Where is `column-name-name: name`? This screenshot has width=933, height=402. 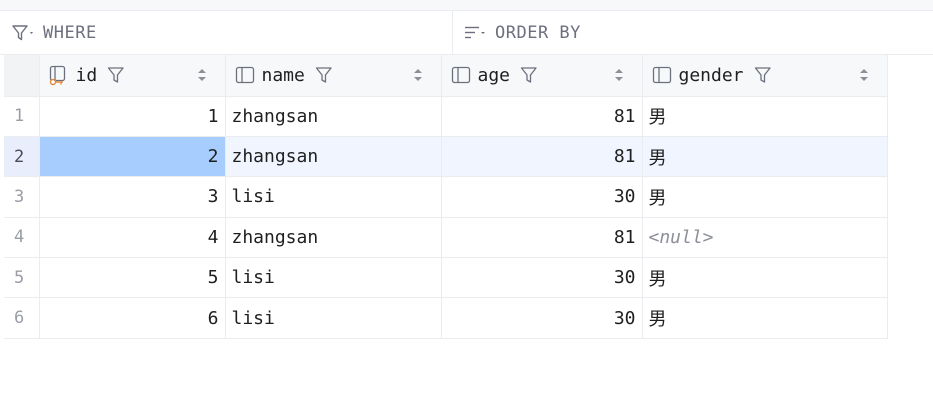
column-name-name: name is located at coordinates (283, 75).